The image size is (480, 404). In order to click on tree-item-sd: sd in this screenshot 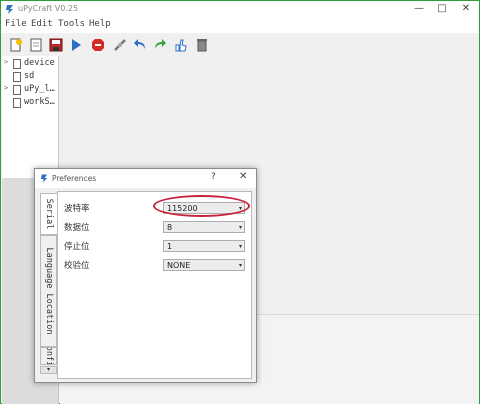, I will do `click(30, 77)`.